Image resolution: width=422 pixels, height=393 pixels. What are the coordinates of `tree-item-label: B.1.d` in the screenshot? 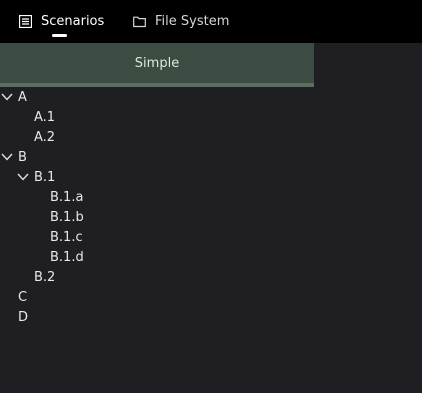 It's located at (67, 257).